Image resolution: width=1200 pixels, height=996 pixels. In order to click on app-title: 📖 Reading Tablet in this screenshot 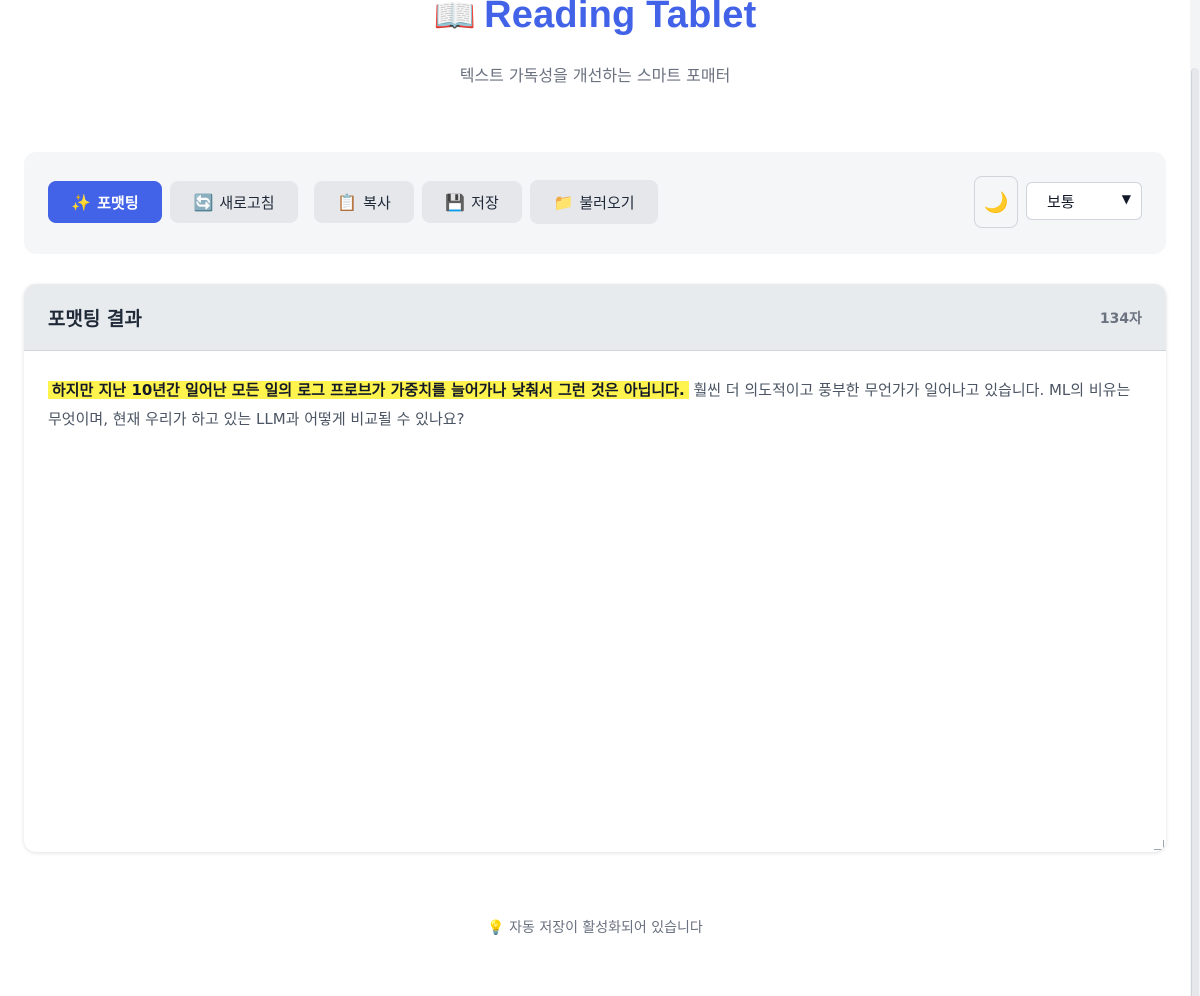, I will do `click(595, 18)`.